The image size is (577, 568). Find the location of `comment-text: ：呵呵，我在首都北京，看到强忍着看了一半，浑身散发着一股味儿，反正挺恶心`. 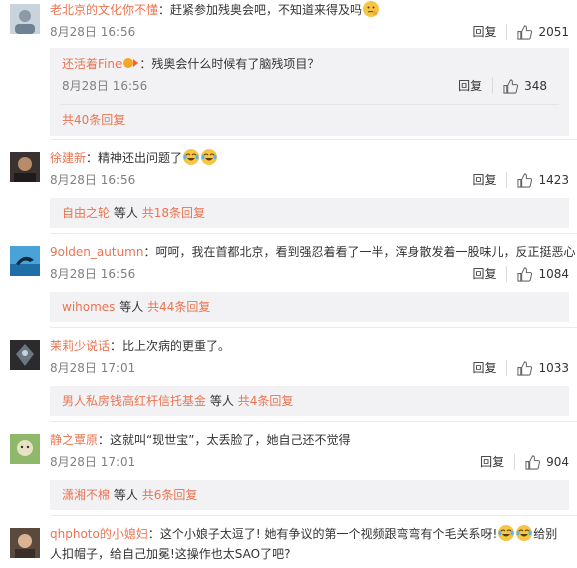

comment-text: ：呵呵，我在首都北京，看到强忍着看了一半，浑身散发着一股味儿，反正挺恶心 is located at coordinates (359, 252).